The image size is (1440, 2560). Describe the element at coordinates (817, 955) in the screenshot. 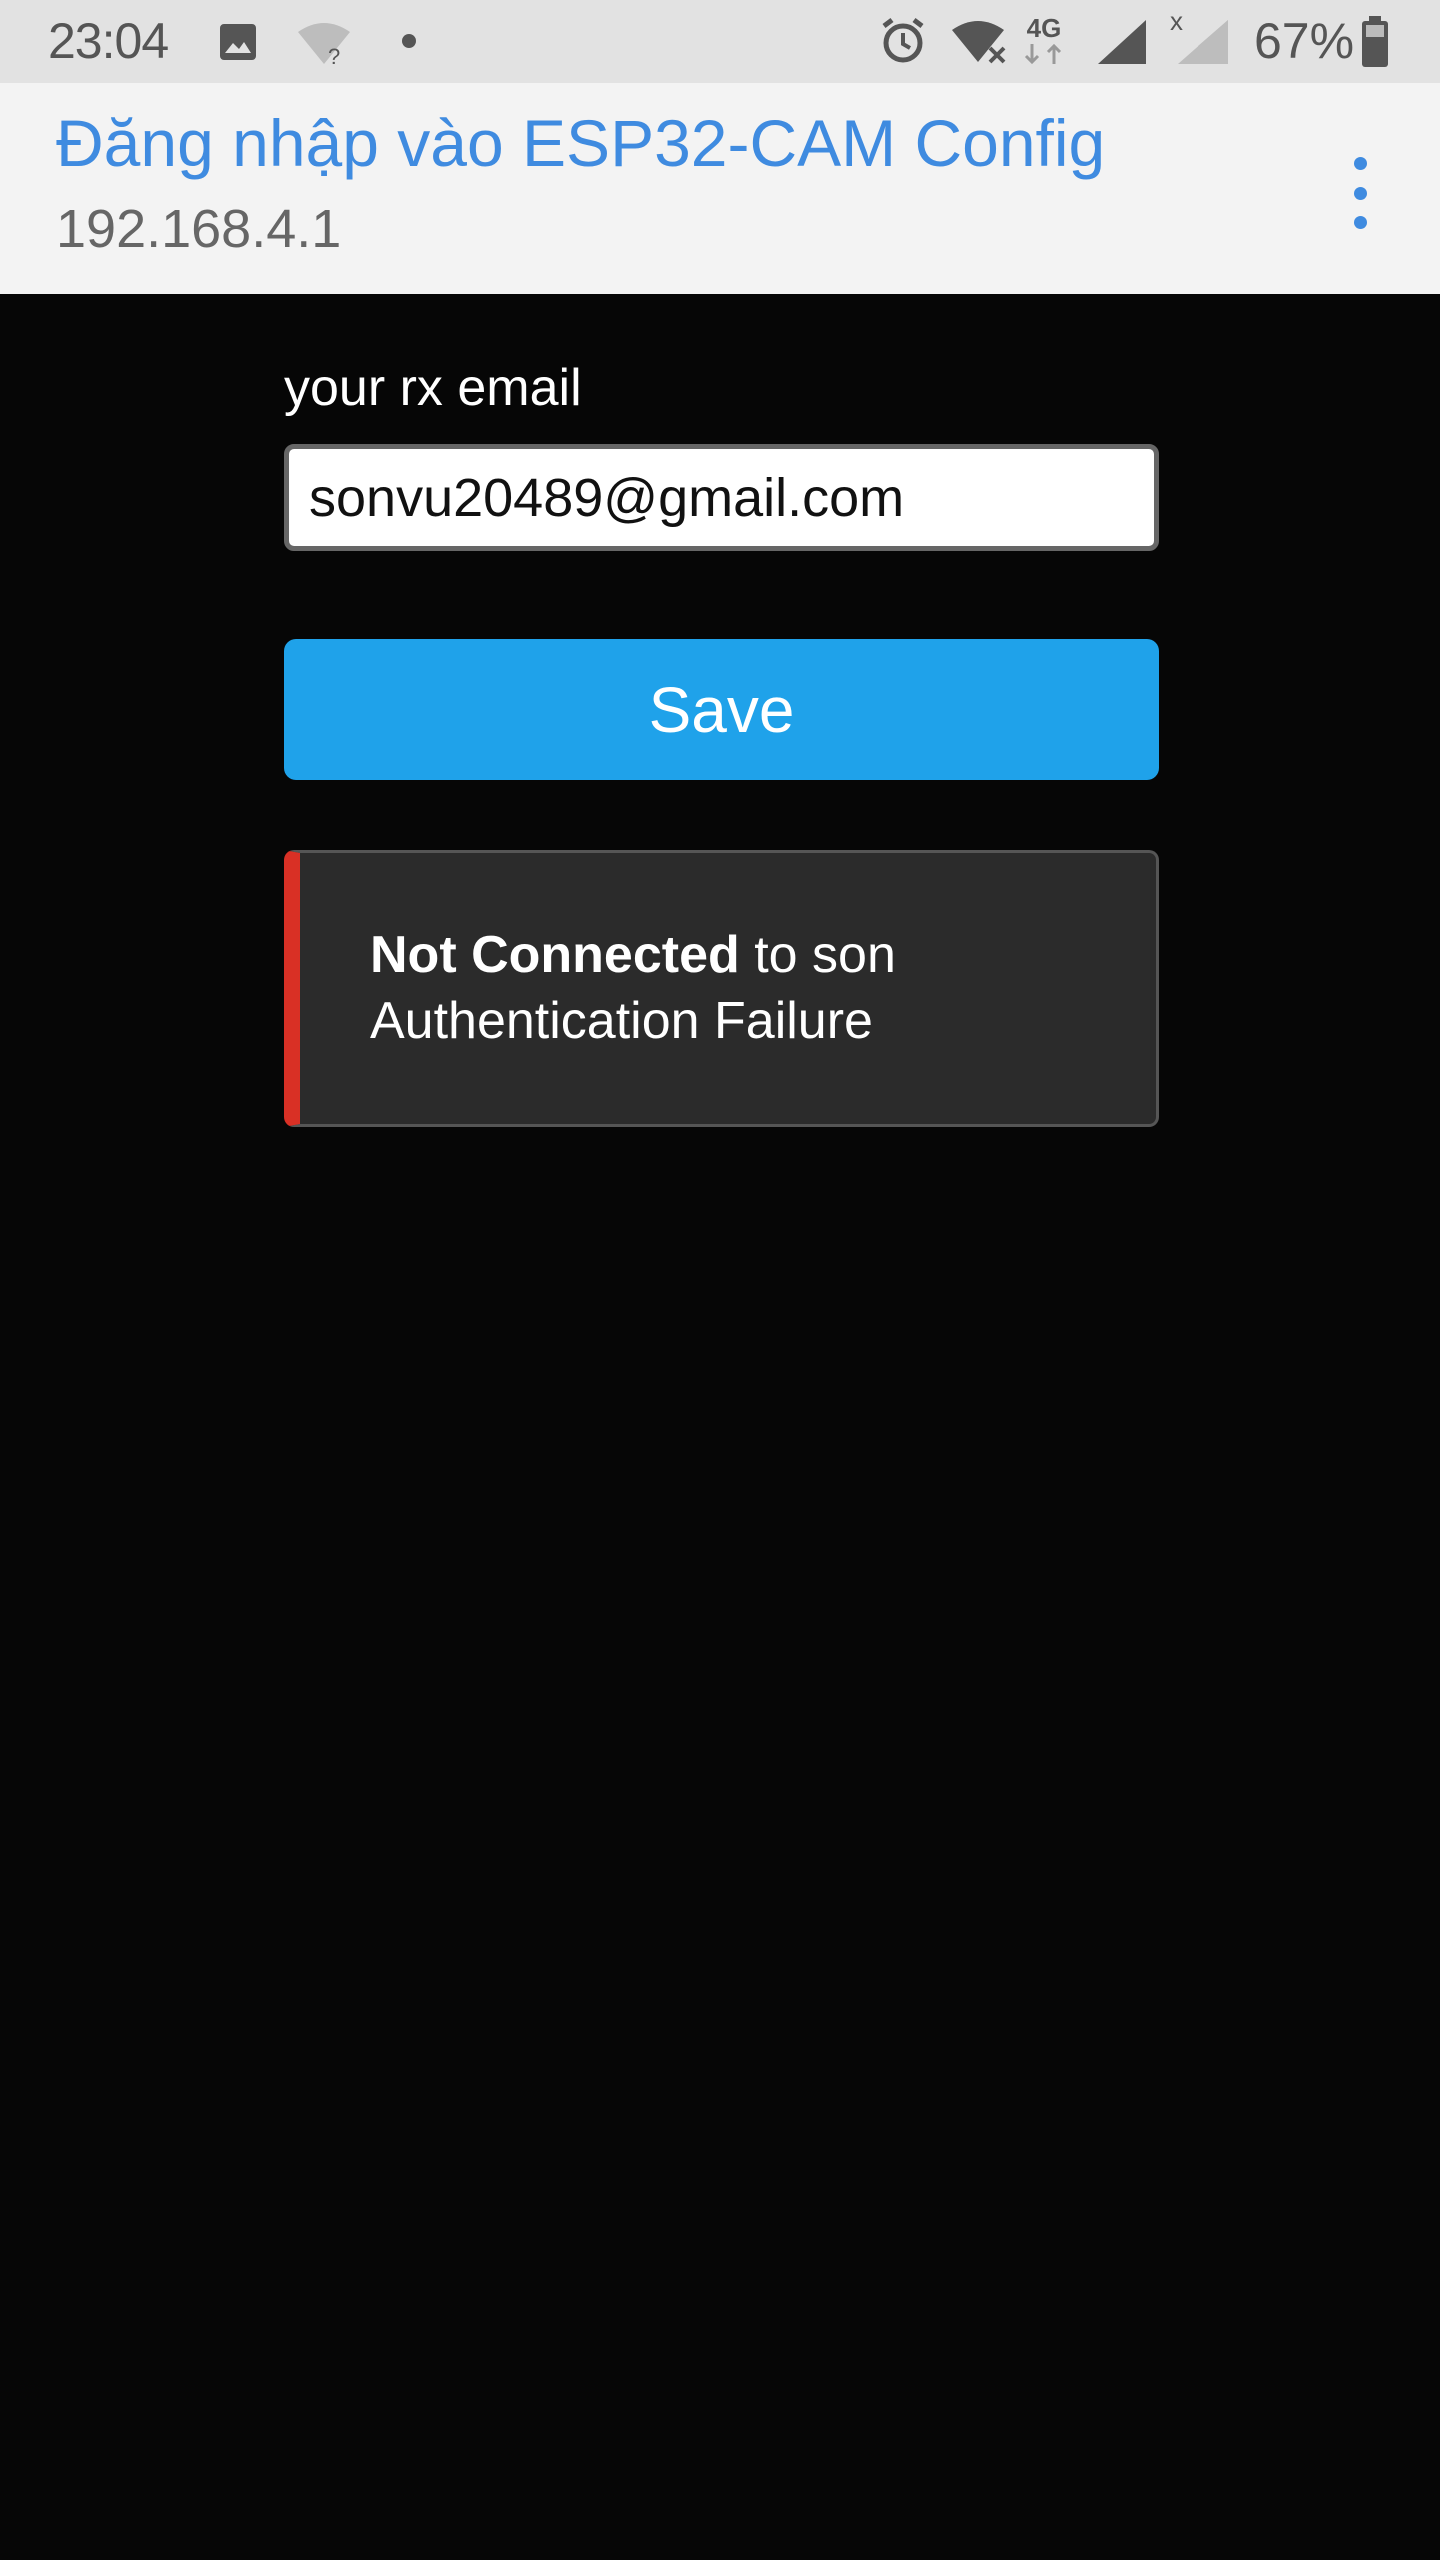

I see `alert-status-rest: to son` at that location.